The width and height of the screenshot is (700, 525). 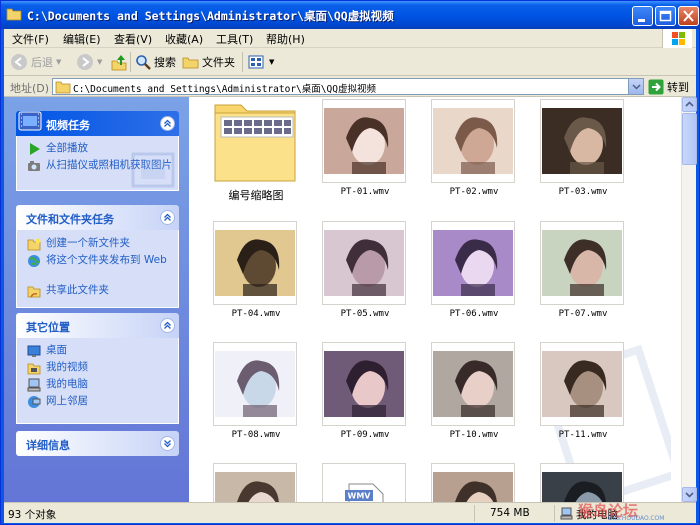 I want to click on address-dropdown, so click(x=635, y=86).